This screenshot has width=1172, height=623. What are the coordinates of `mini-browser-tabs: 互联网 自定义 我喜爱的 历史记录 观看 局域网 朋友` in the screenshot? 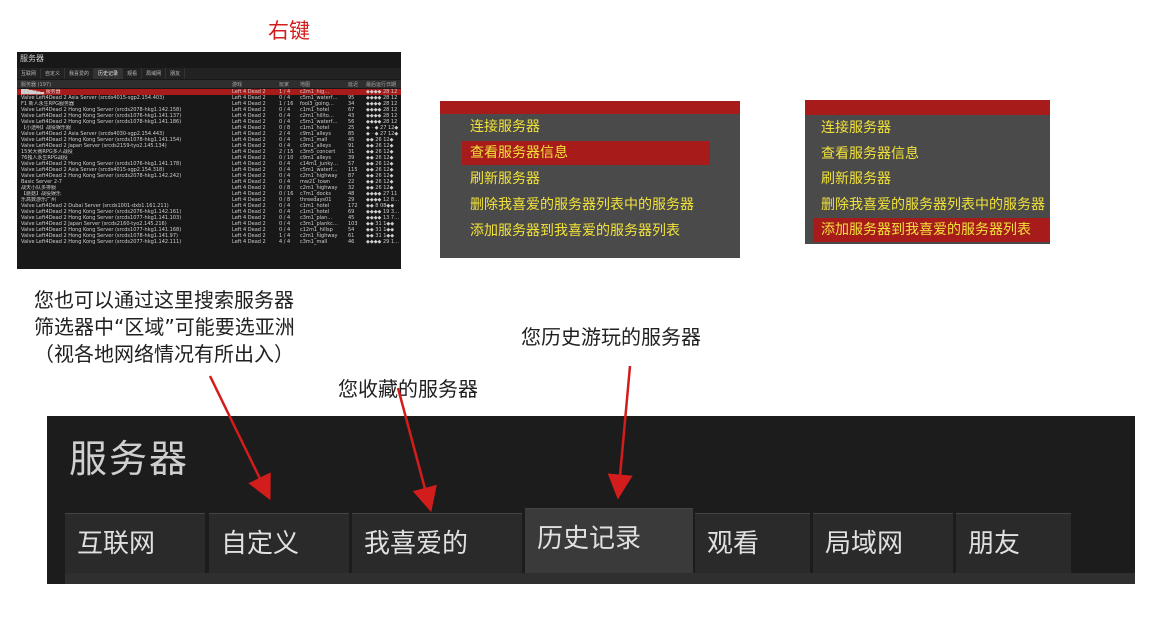 It's located at (209, 73).